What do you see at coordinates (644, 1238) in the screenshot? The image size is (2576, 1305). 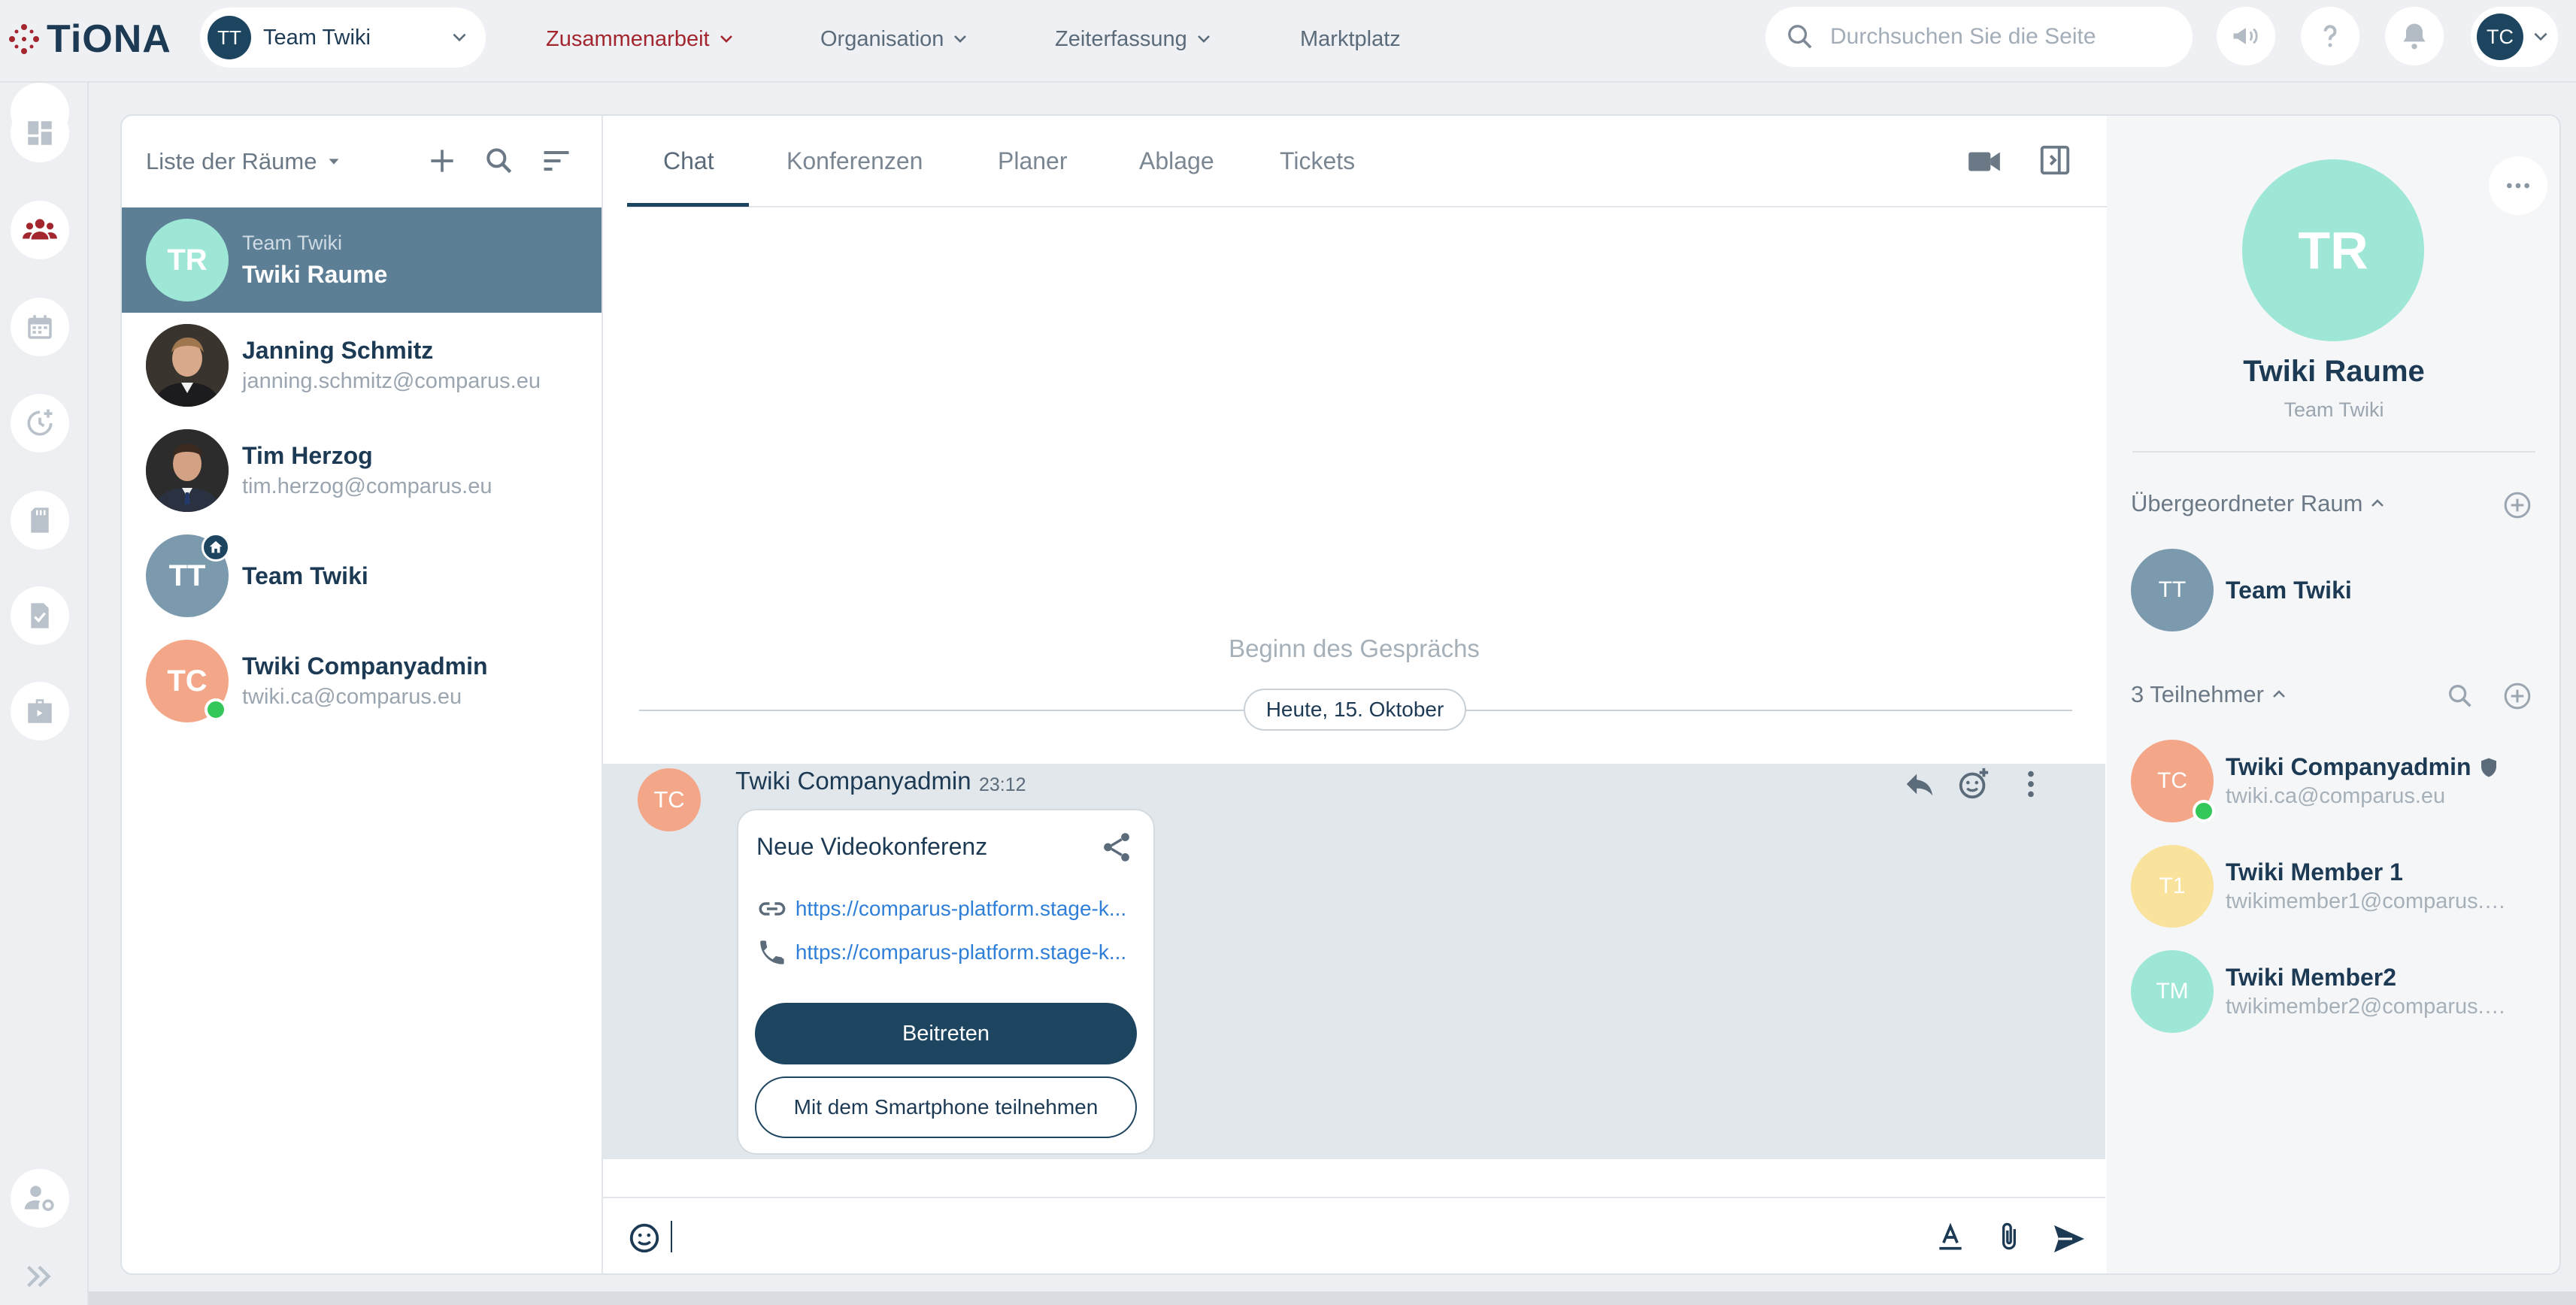 I see `emoji-picker-button` at bounding box center [644, 1238].